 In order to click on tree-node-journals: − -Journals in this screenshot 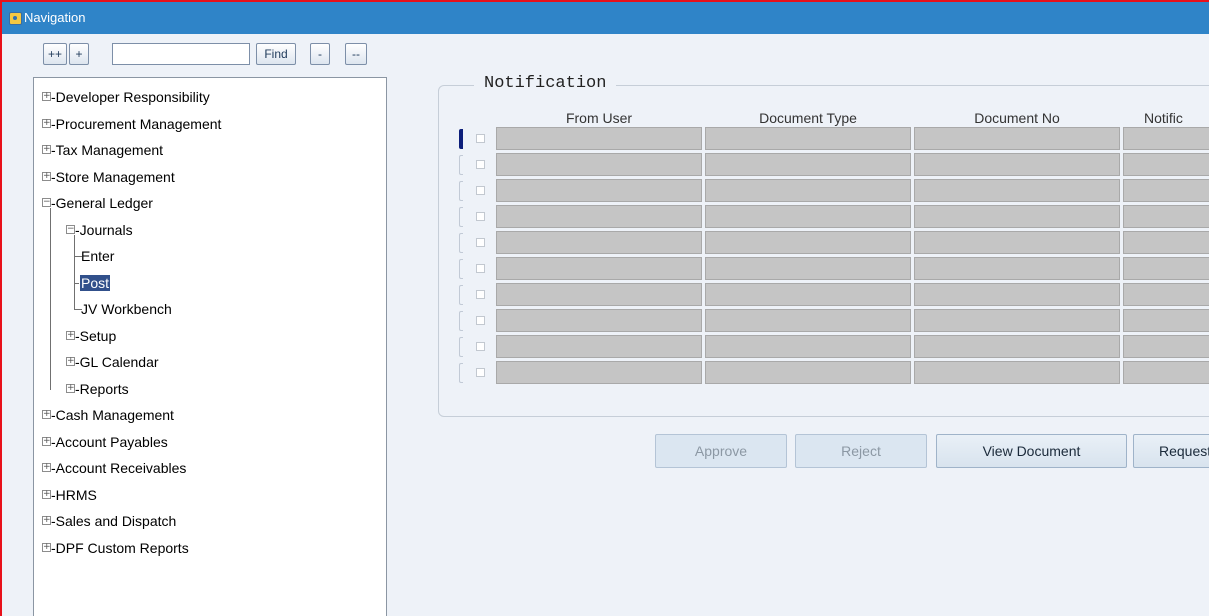, I will do `click(99, 230)`.